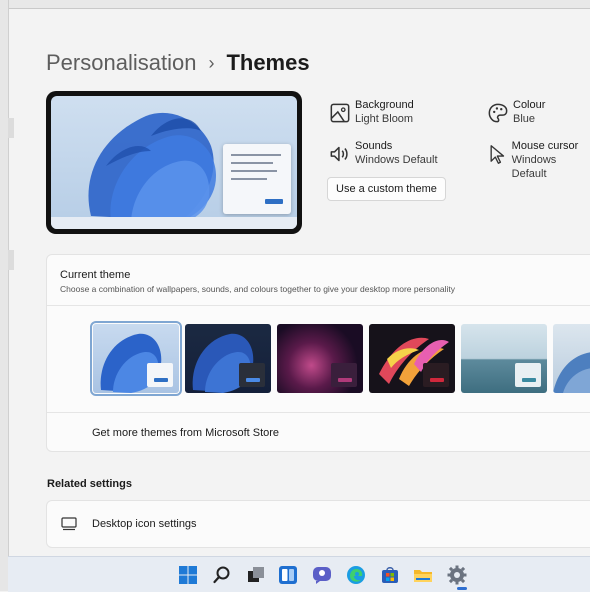  I want to click on theme-thumbnail-sunrise, so click(504, 358).